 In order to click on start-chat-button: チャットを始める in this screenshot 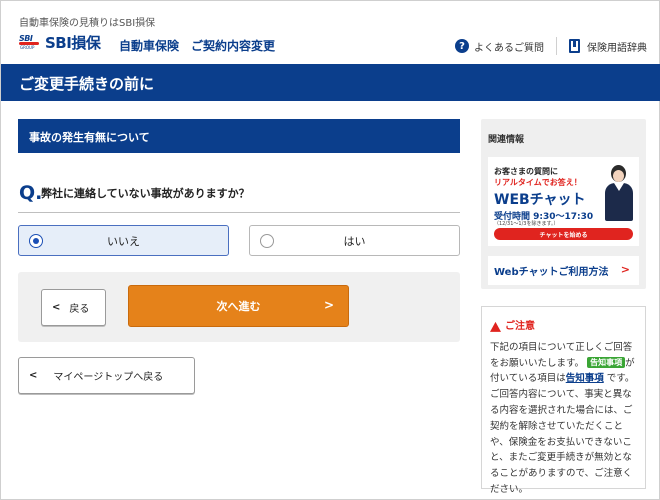, I will do `click(563, 234)`.